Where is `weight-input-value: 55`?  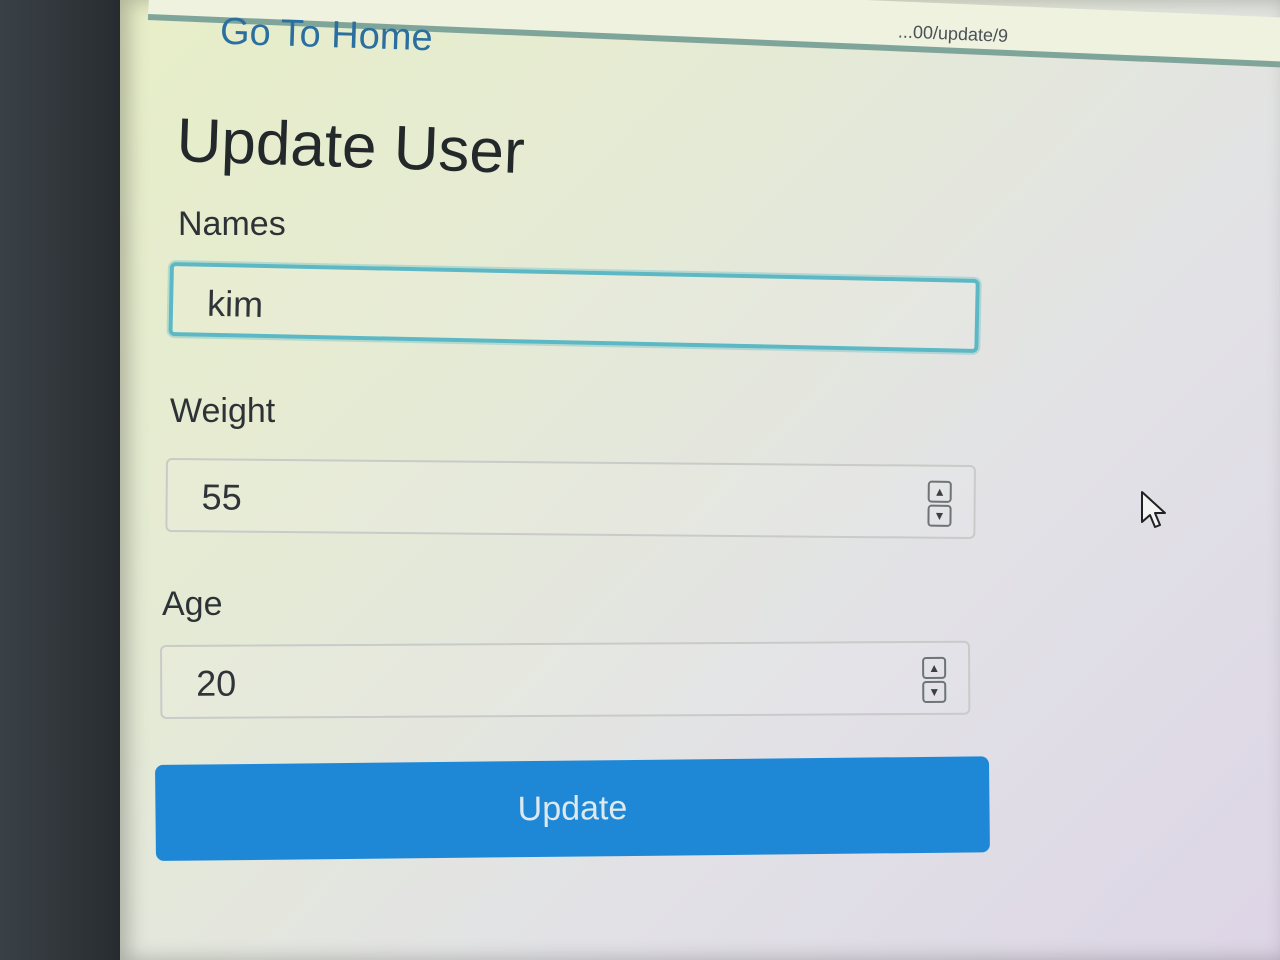 weight-input-value: 55 is located at coordinates (221, 497).